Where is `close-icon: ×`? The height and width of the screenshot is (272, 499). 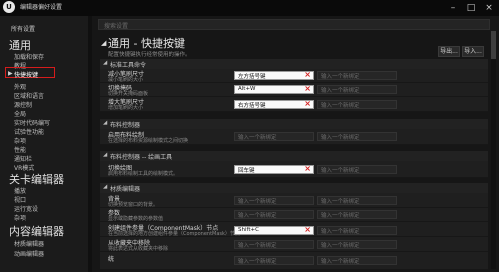
close-icon: × is located at coordinates (489, 8).